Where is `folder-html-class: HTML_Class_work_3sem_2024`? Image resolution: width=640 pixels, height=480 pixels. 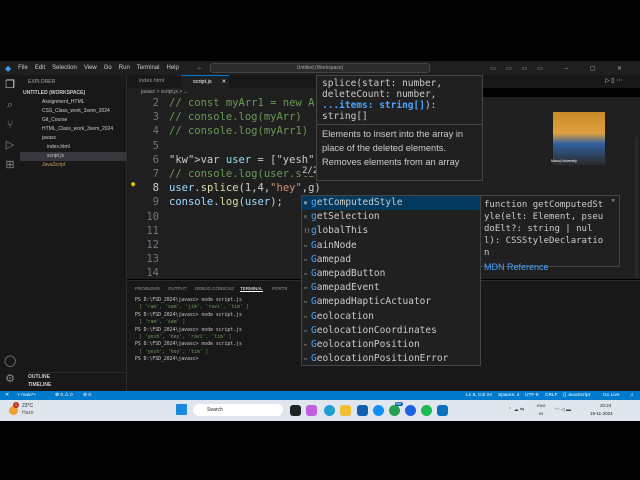 folder-html-class: HTML_Class_work_3sem_2024 is located at coordinates (77, 129).